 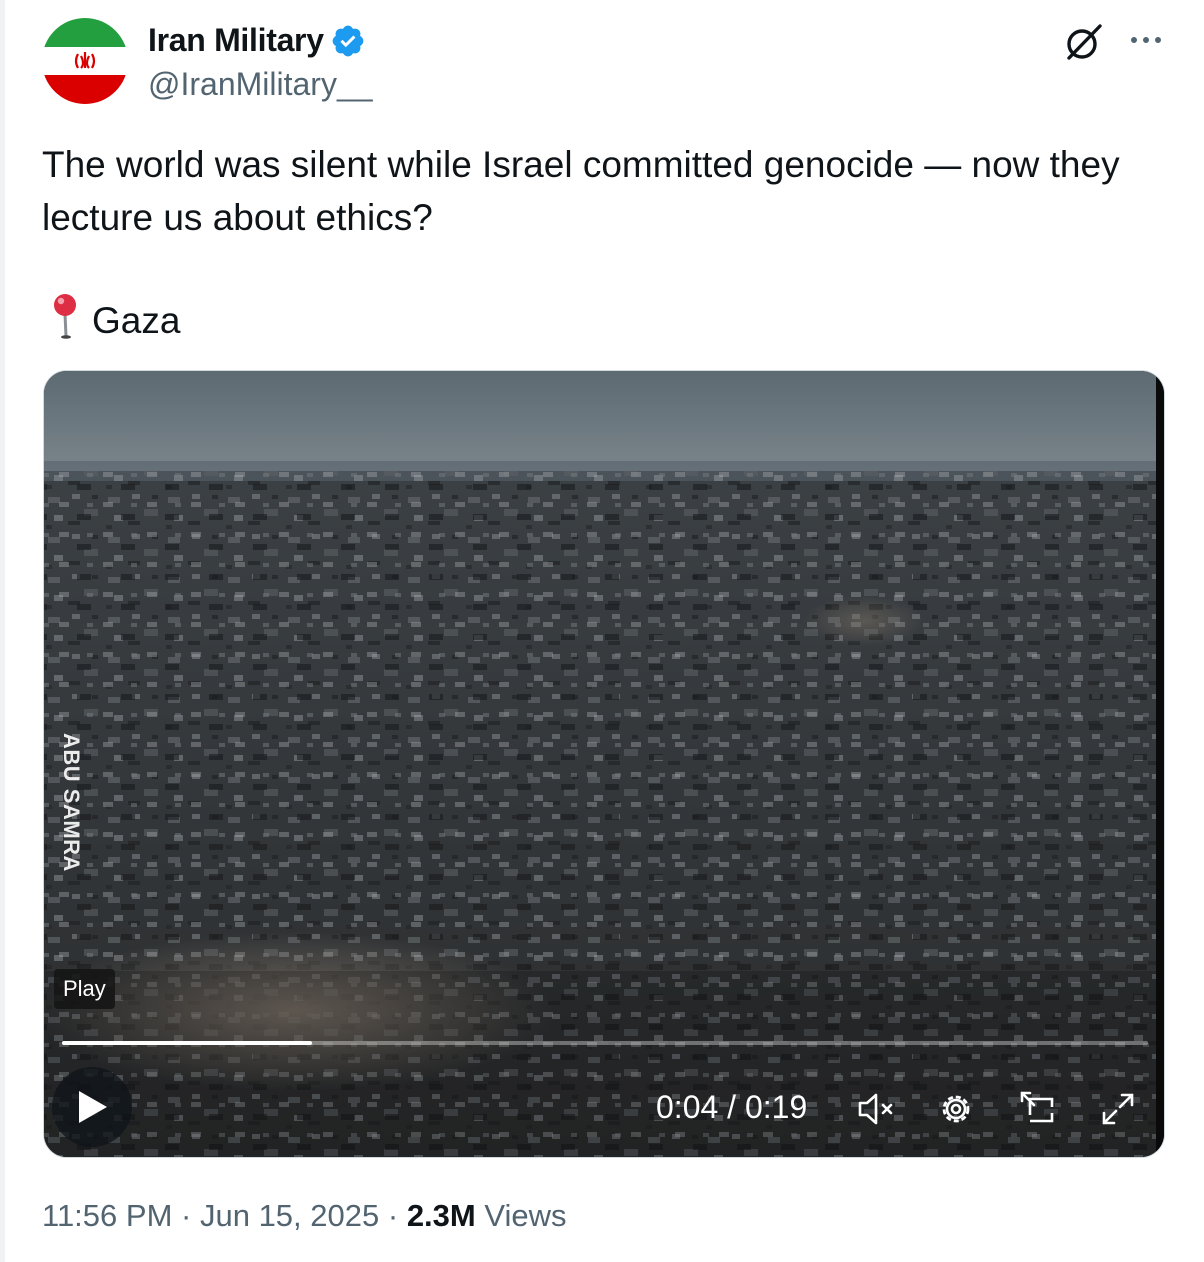 What do you see at coordinates (732, 1107) in the screenshot?
I see `time-display: 0:04 / 0:19` at bounding box center [732, 1107].